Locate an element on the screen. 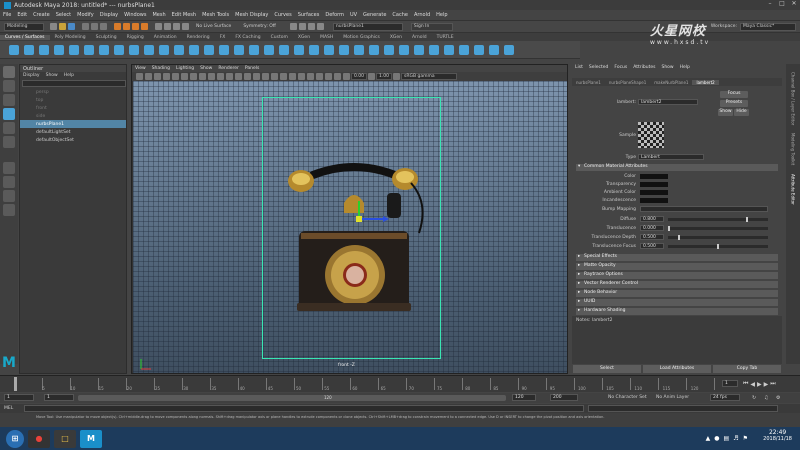  menu-deform: Deform is located at coordinates (334, 15).